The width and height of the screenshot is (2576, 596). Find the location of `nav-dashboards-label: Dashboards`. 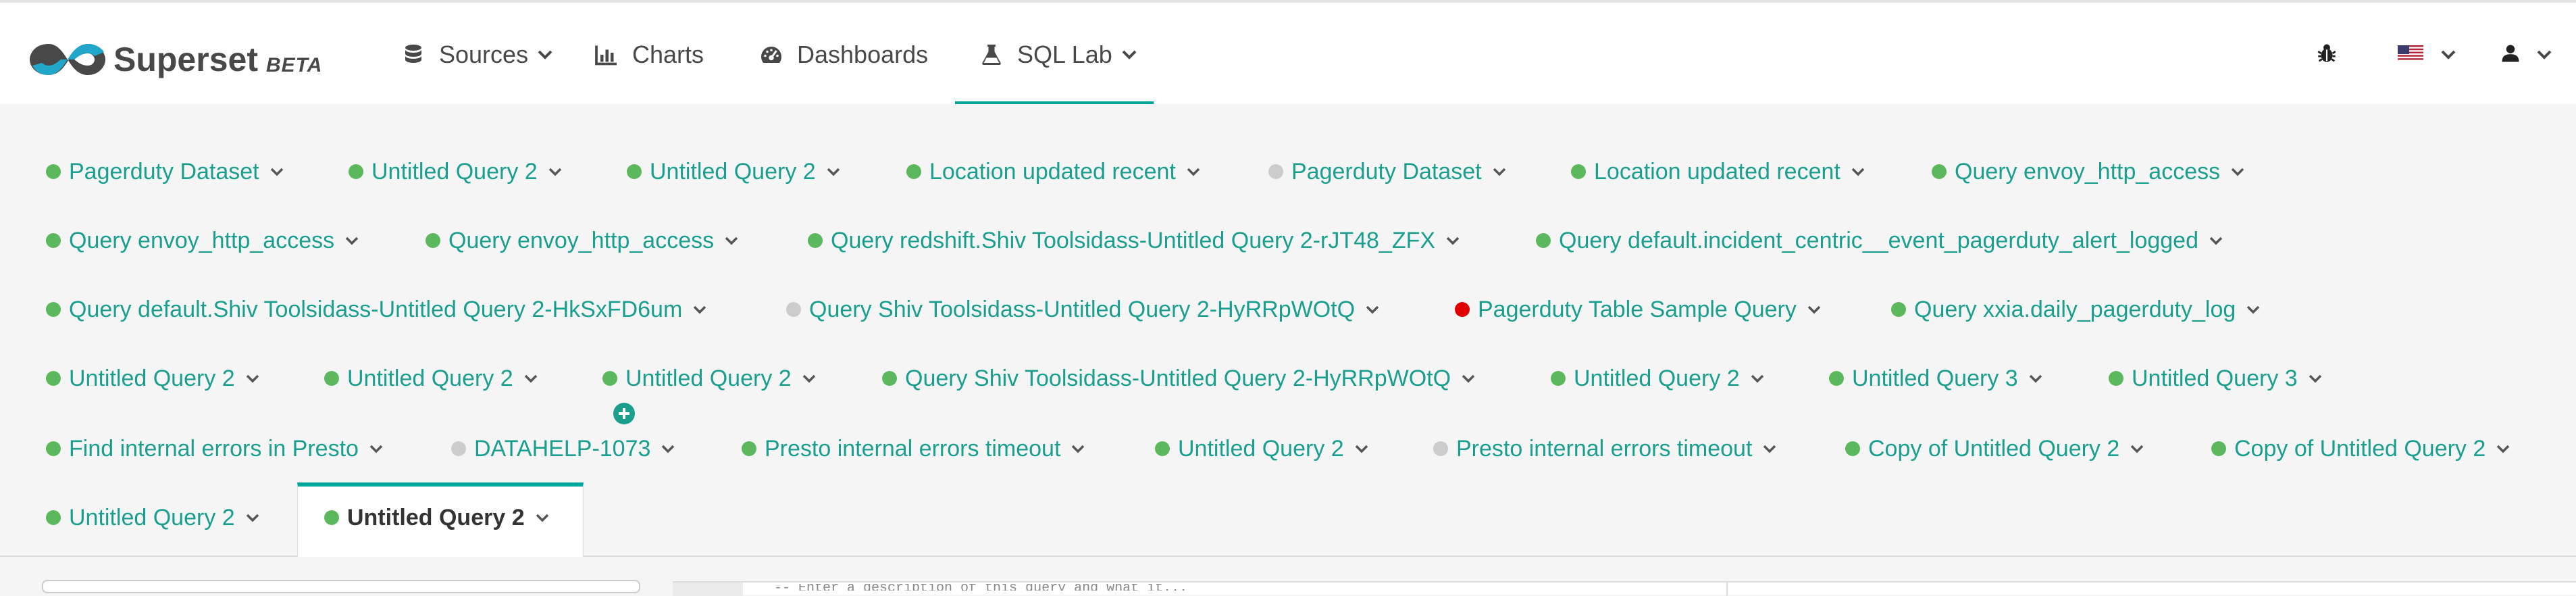

nav-dashboards-label: Dashboards is located at coordinates (863, 54).